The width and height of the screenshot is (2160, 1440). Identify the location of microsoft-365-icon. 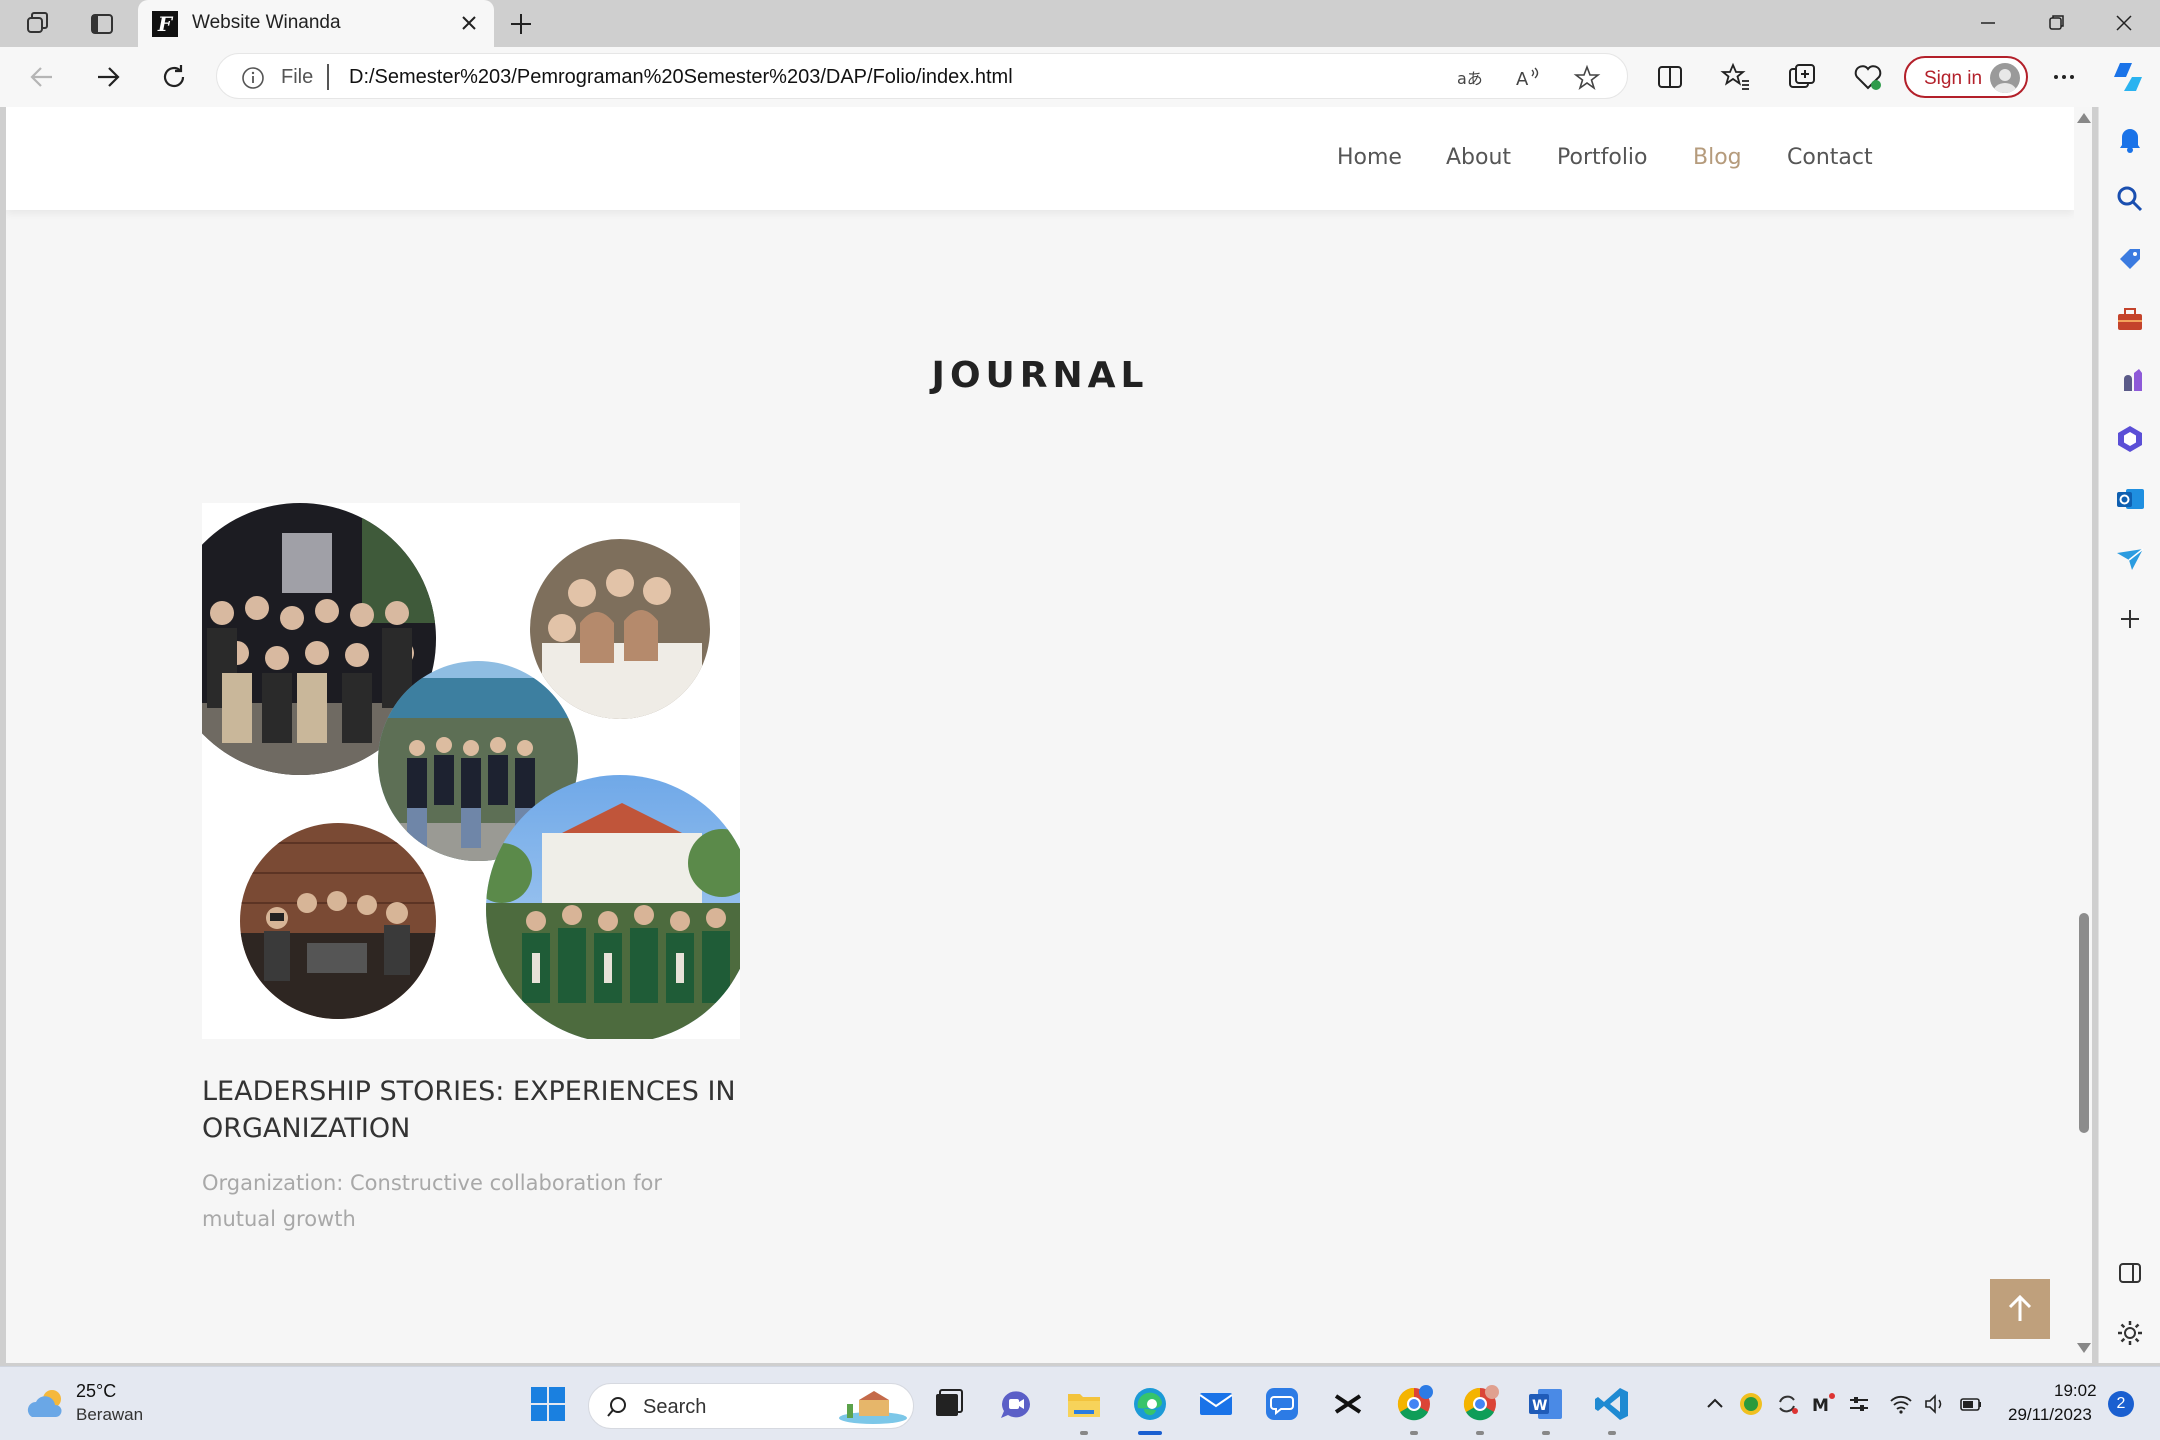
(2130, 439).